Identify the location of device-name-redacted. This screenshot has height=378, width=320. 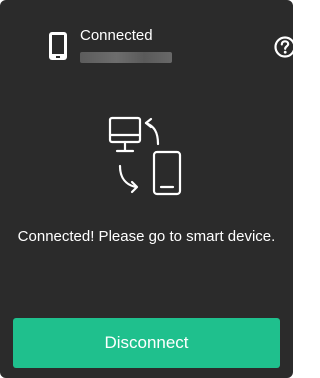
(126, 57).